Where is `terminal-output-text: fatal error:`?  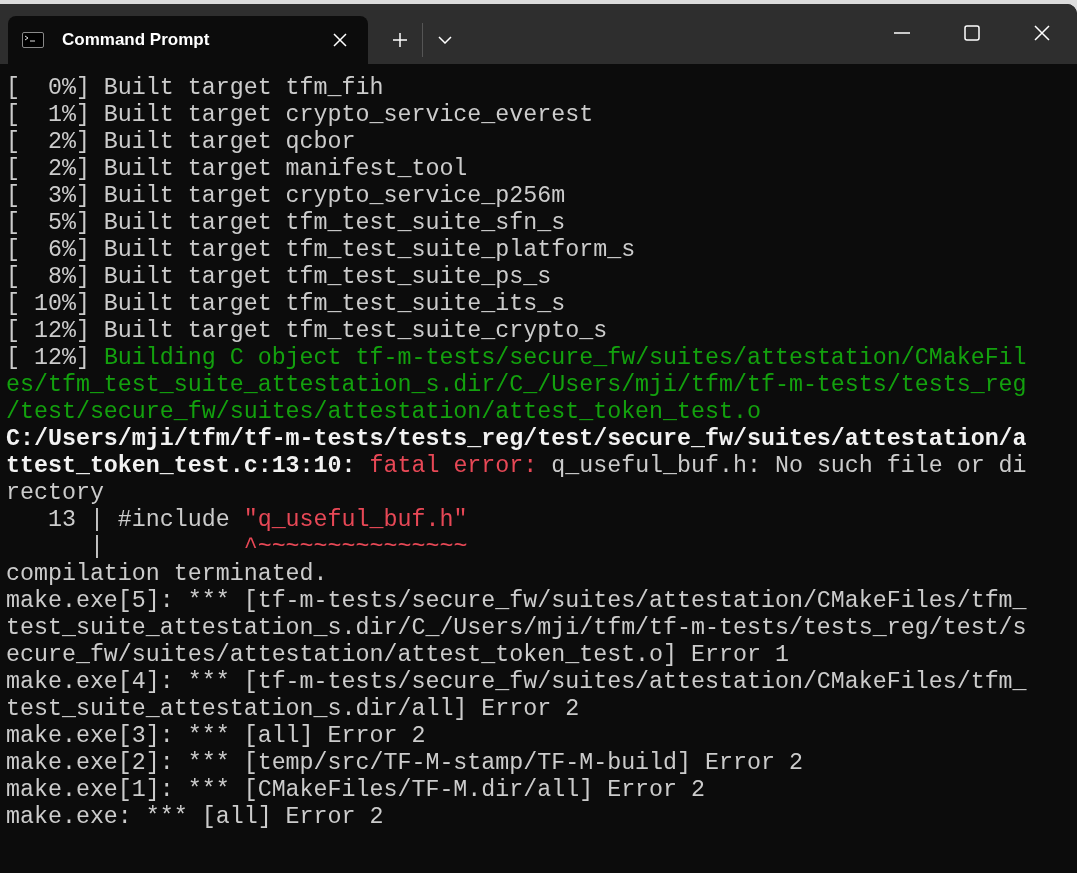
terminal-output-text: fatal error: is located at coordinates (454, 466).